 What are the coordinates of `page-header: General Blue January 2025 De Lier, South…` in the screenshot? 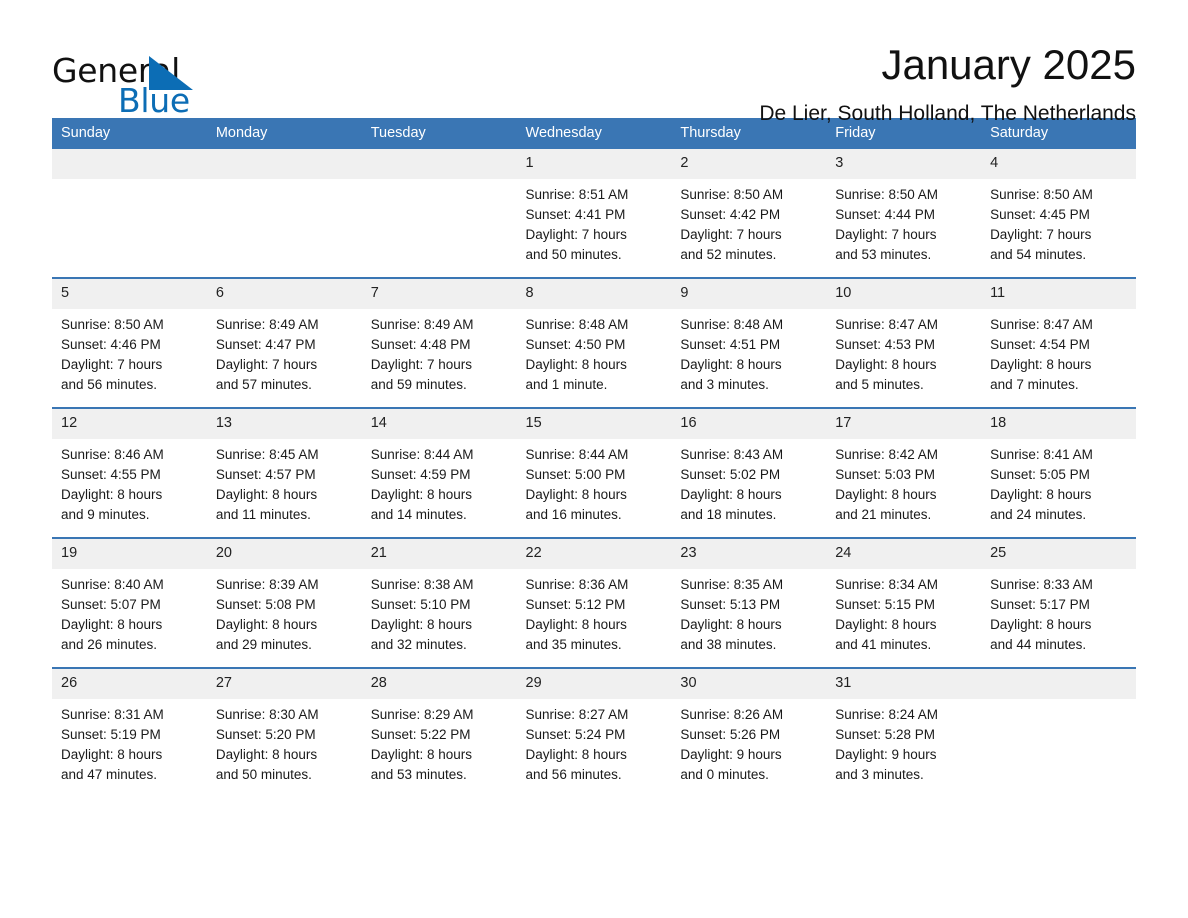 It's located at (594, 63).